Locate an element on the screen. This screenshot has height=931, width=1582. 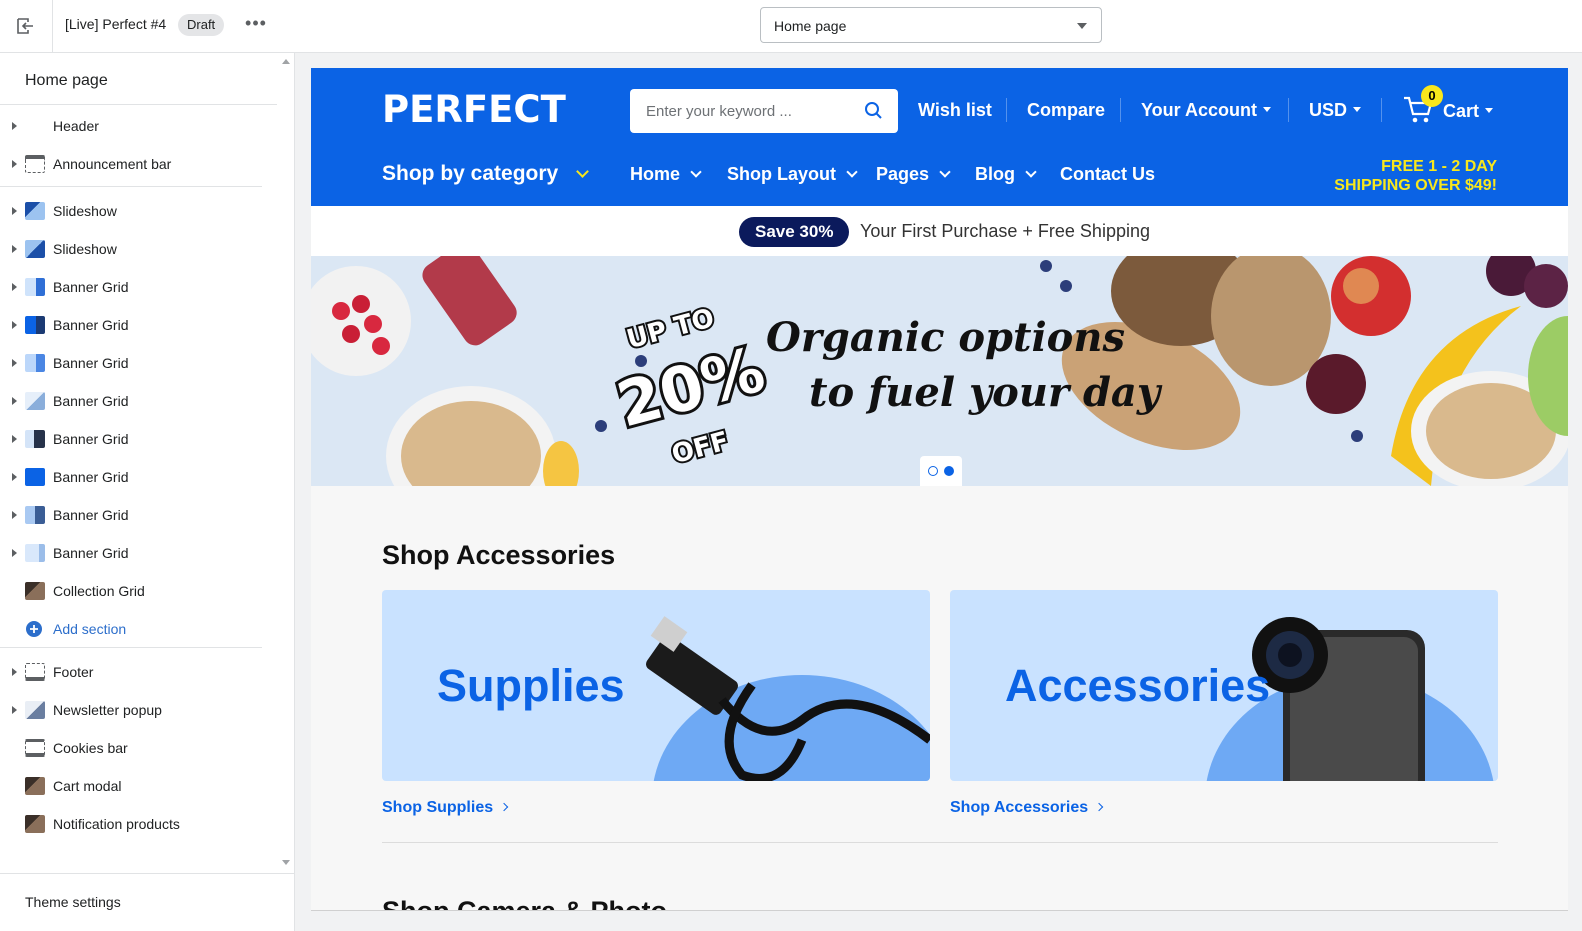
scroll-up-icon is located at coordinates (286, 61).